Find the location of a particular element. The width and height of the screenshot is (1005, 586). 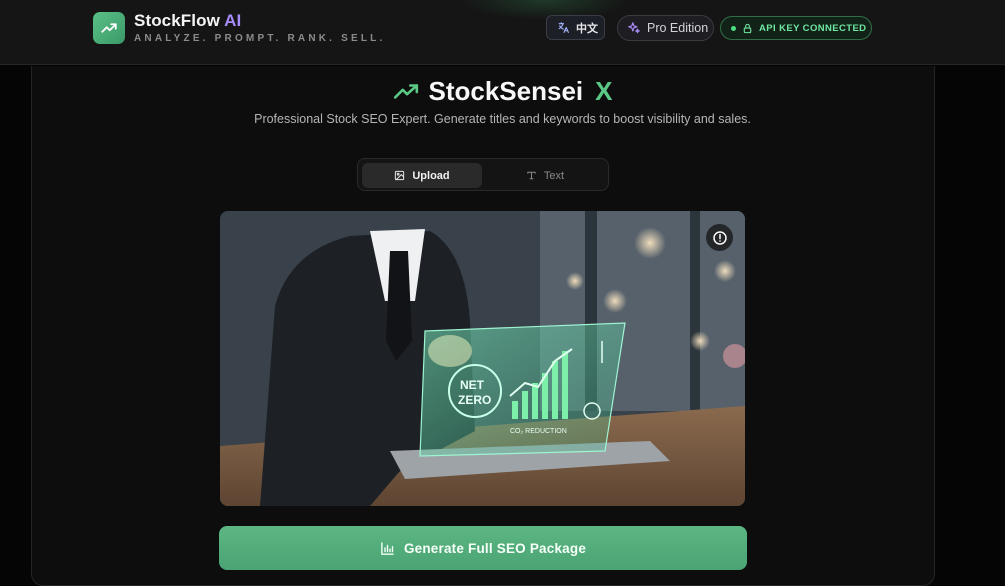

generate-seo-package-button: Generate Full SEO Package is located at coordinates (483, 548).